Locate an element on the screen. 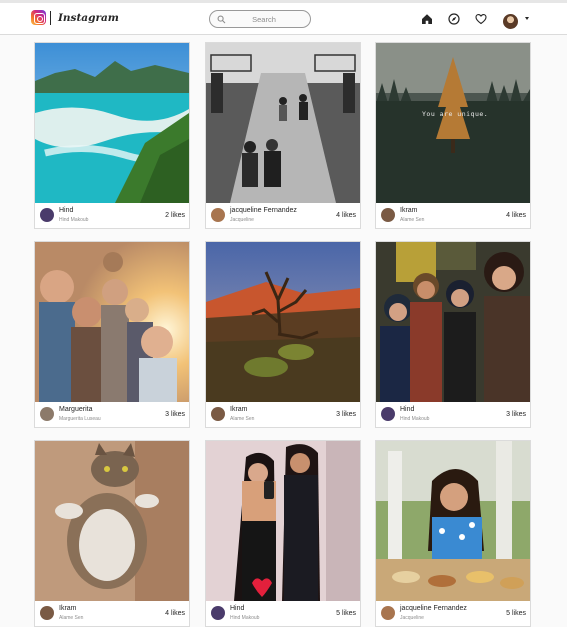 This screenshot has width=567, height=627. post-card: Hind Hind Makoub 2 likes is located at coordinates (112, 135).